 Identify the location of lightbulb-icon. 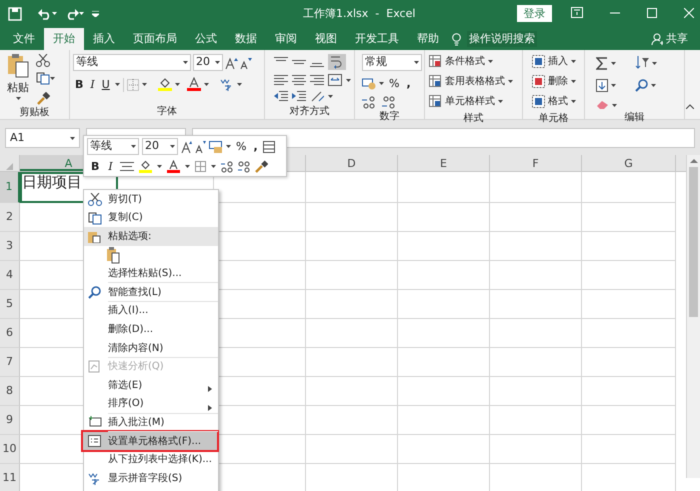
(456, 39).